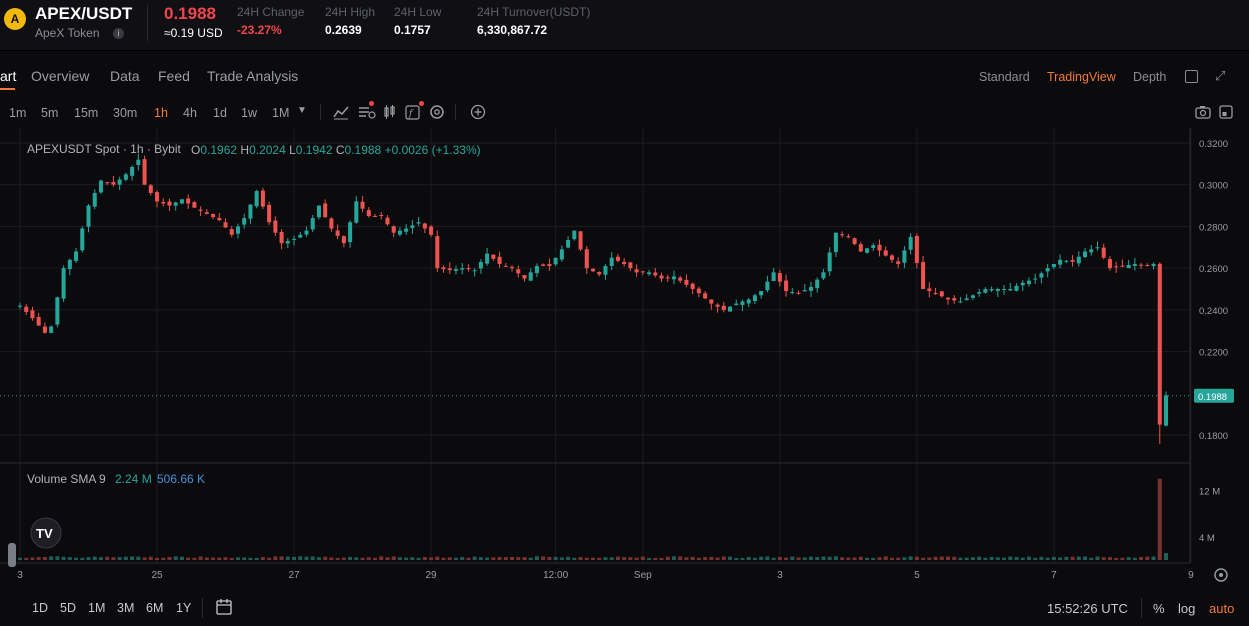  I want to click on settings-icon, so click(437, 112).